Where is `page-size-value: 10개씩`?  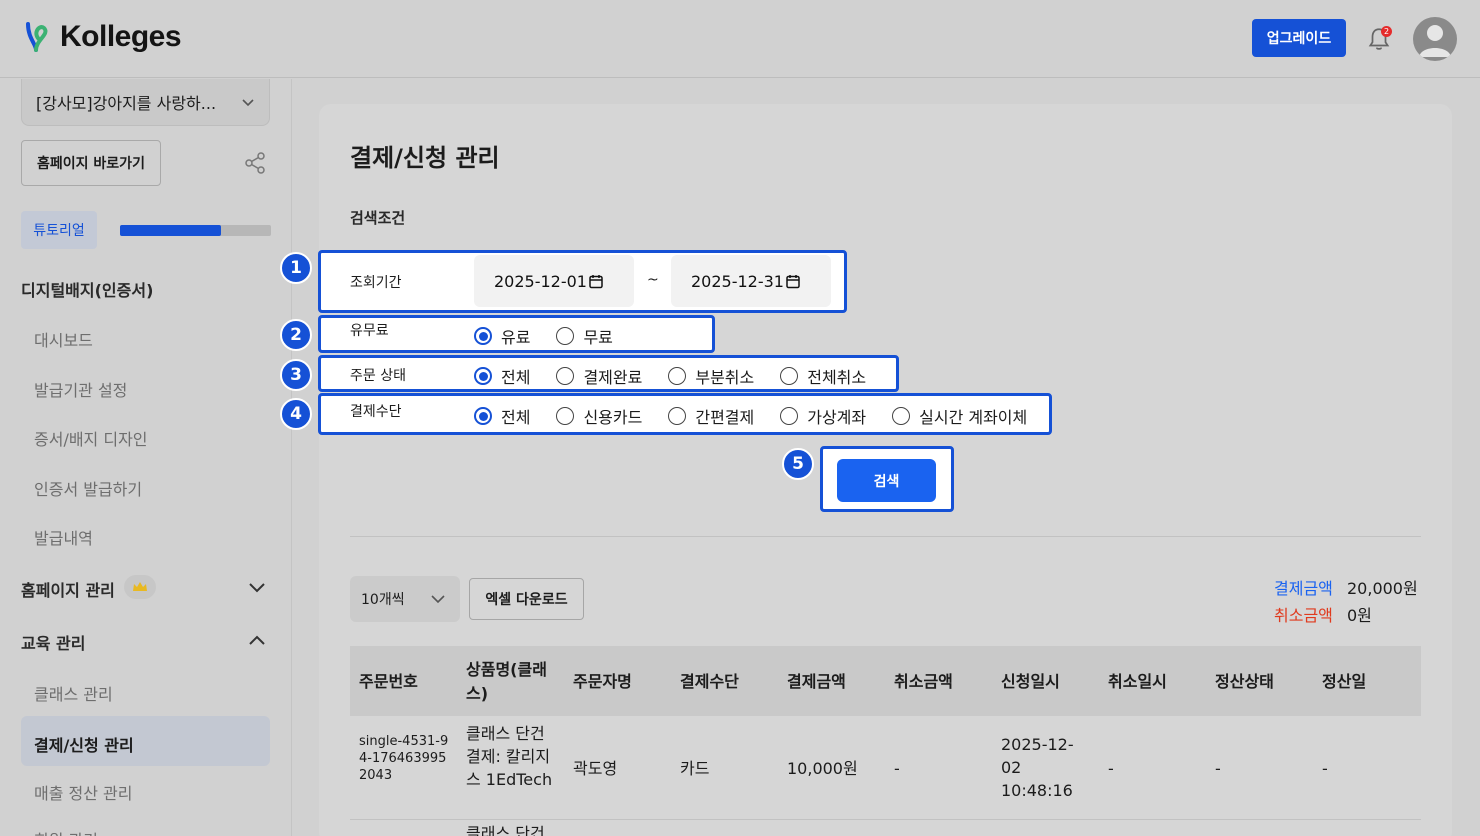 page-size-value: 10개씩 is located at coordinates (383, 600).